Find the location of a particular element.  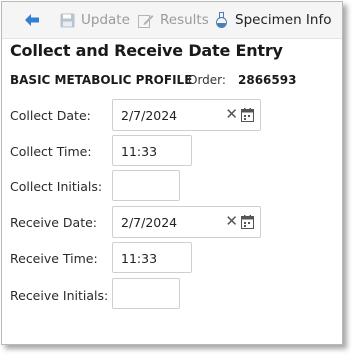

collect-time-value: 11:33 is located at coordinates (139, 151).